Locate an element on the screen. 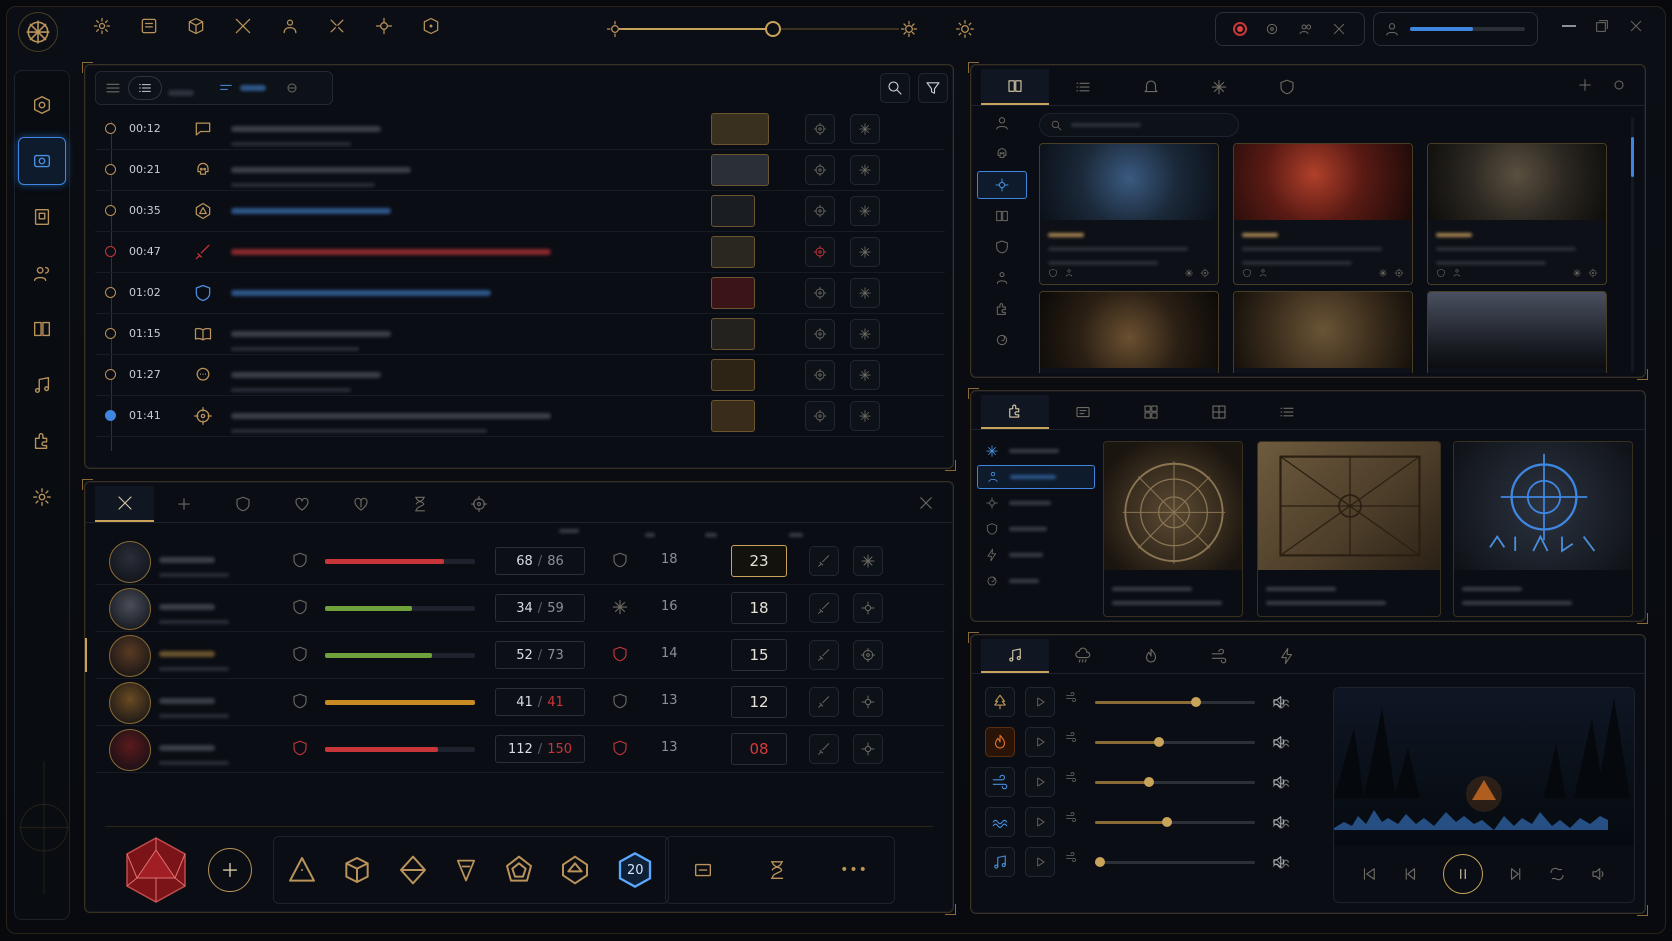 The width and height of the screenshot is (1672, 941). audio-tab-lightning is located at coordinates (1287, 656).